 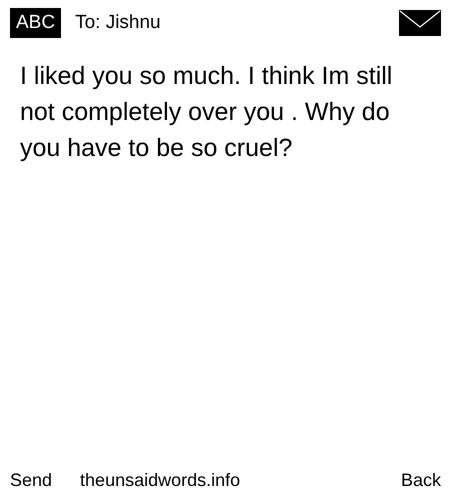 What do you see at coordinates (420, 480) in the screenshot?
I see `back-softkey: Back` at bounding box center [420, 480].